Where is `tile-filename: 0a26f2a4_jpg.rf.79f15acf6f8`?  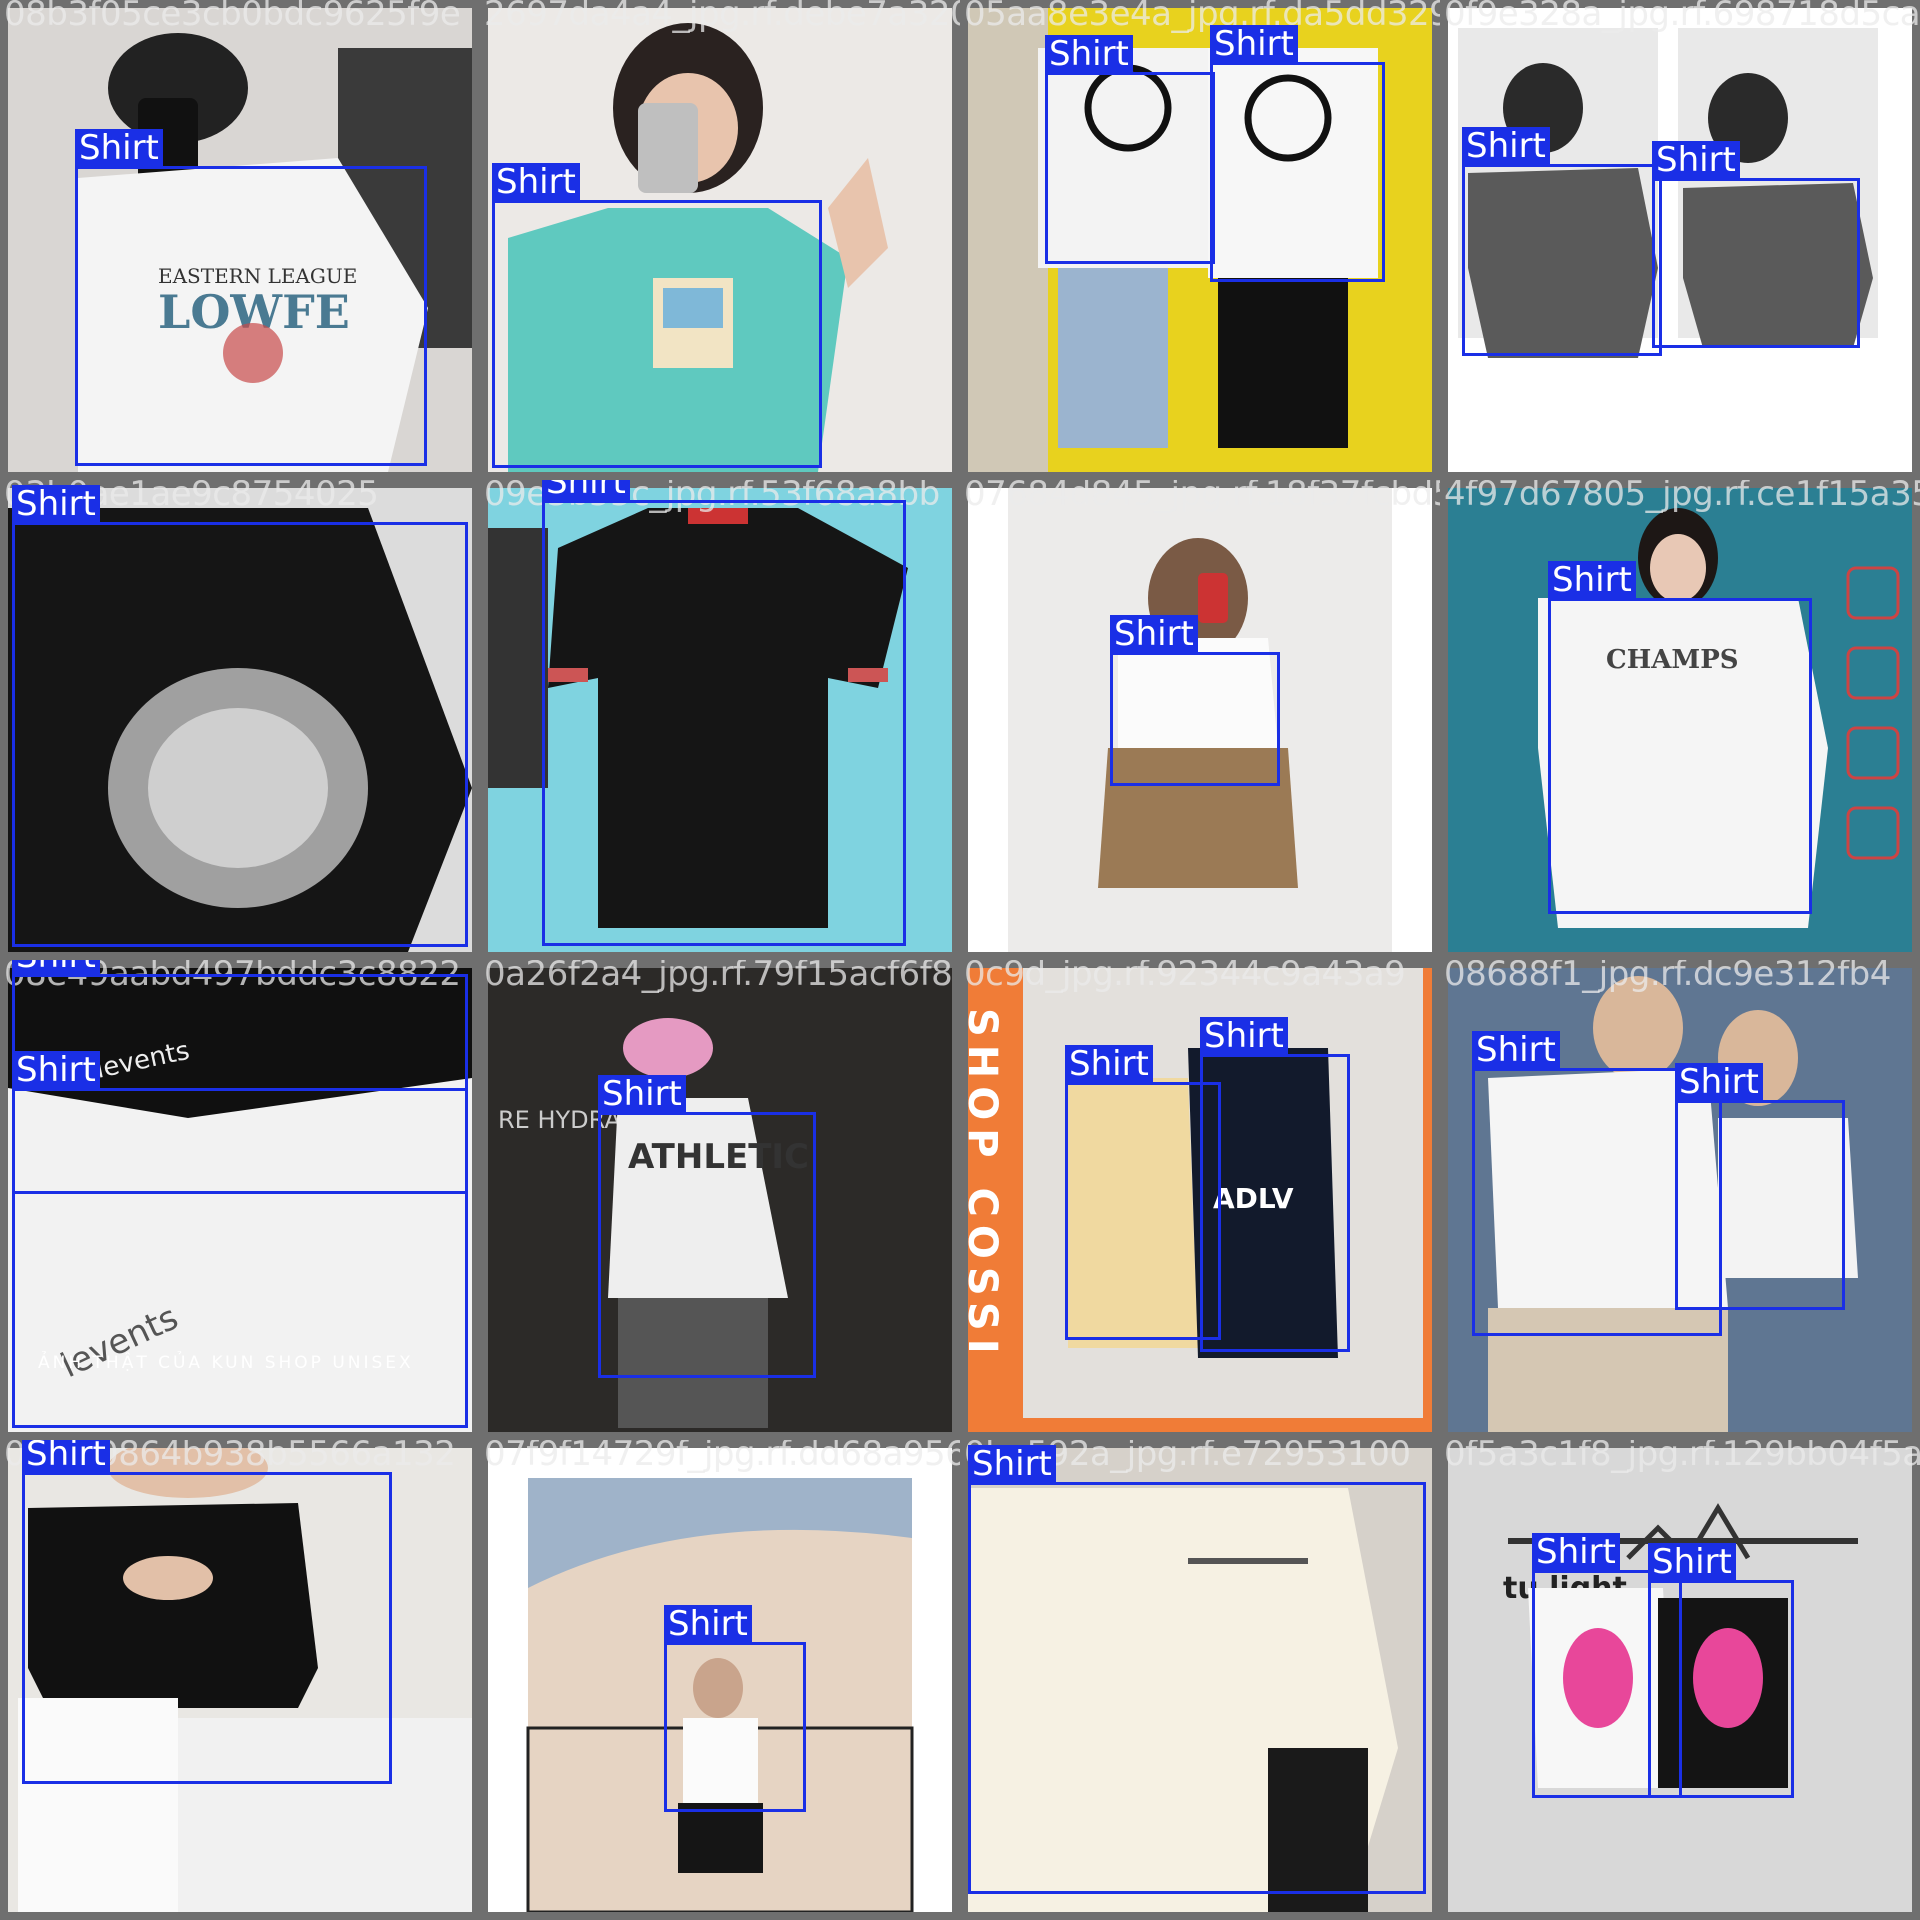
tile-filename: 0a26f2a4_jpg.rf.79f15acf6f8 is located at coordinates (718, 977).